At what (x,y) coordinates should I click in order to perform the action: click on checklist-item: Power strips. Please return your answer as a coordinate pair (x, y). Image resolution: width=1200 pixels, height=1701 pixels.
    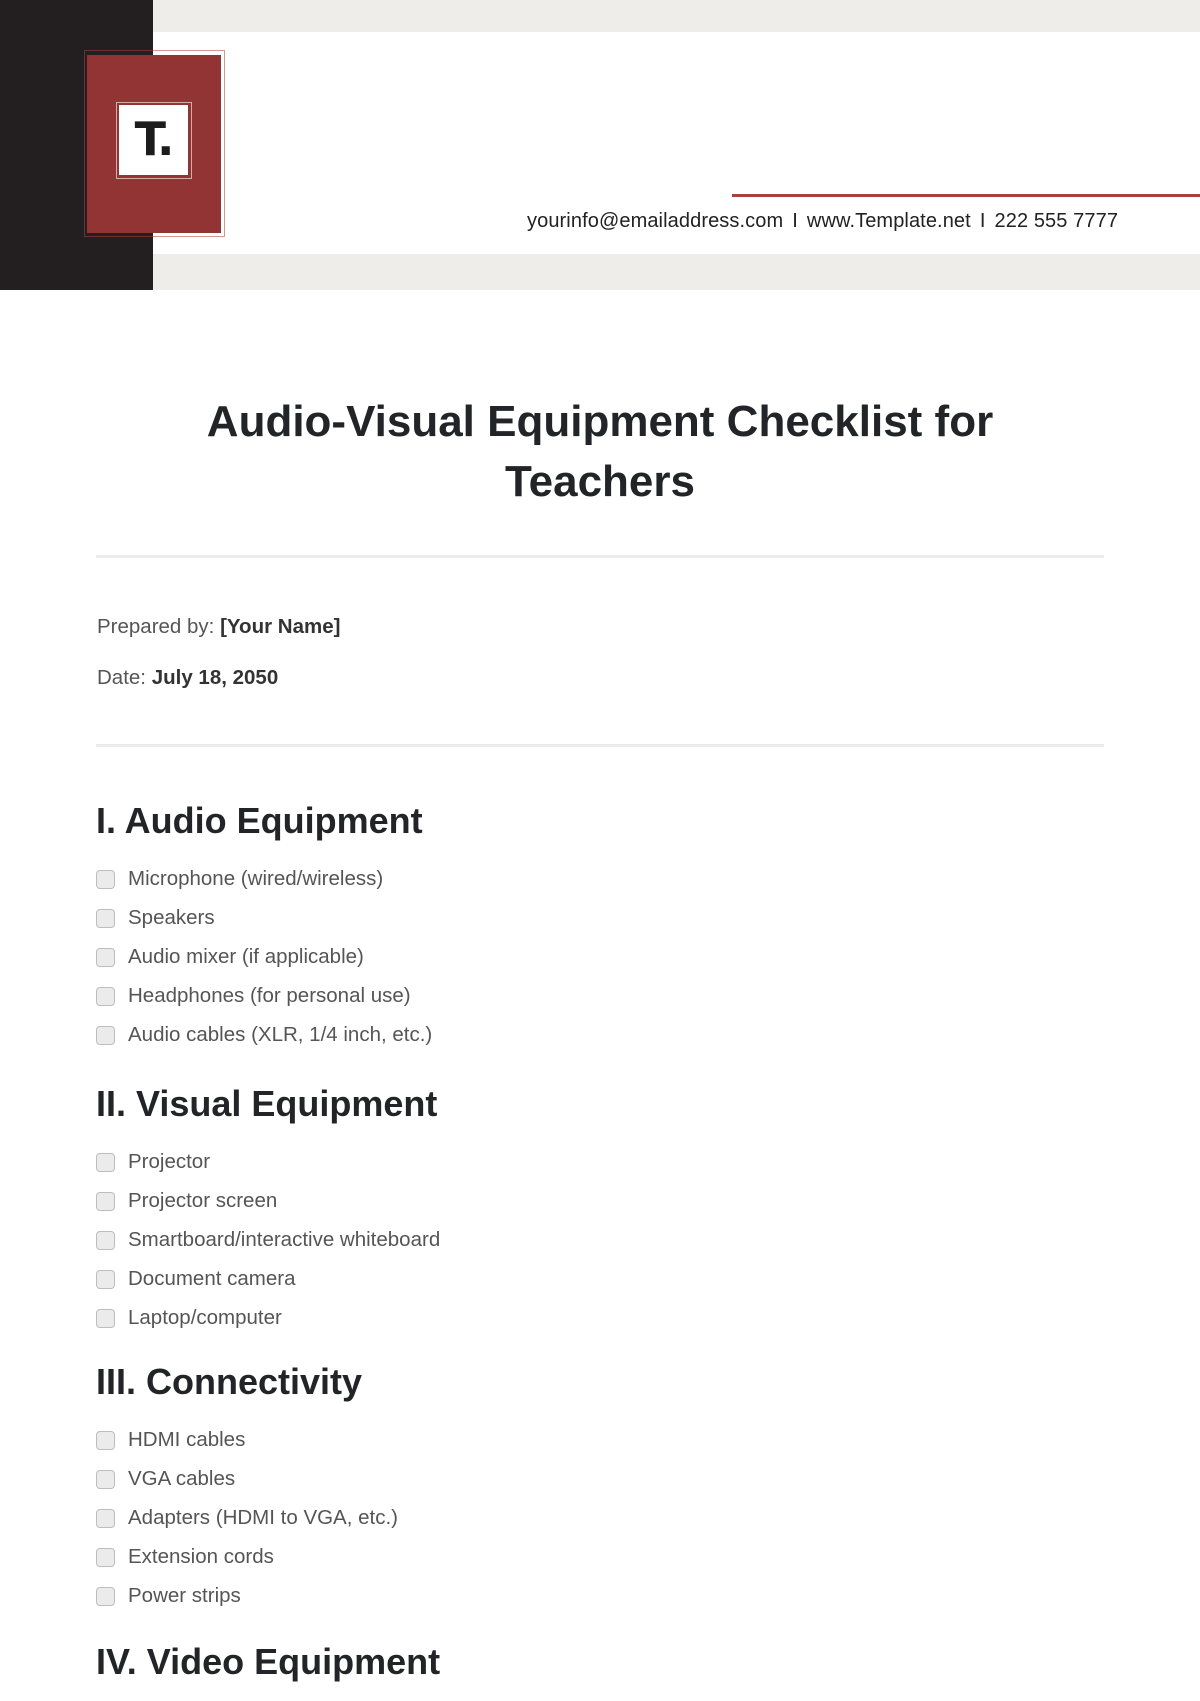
    Looking at the image, I should click on (168, 1596).